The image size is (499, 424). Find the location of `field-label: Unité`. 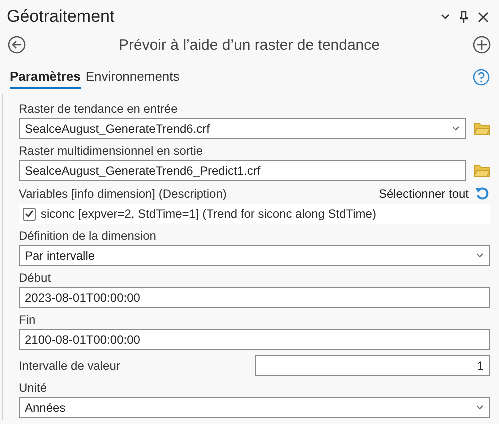

field-label: Unité is located at coordinates (33, 388).